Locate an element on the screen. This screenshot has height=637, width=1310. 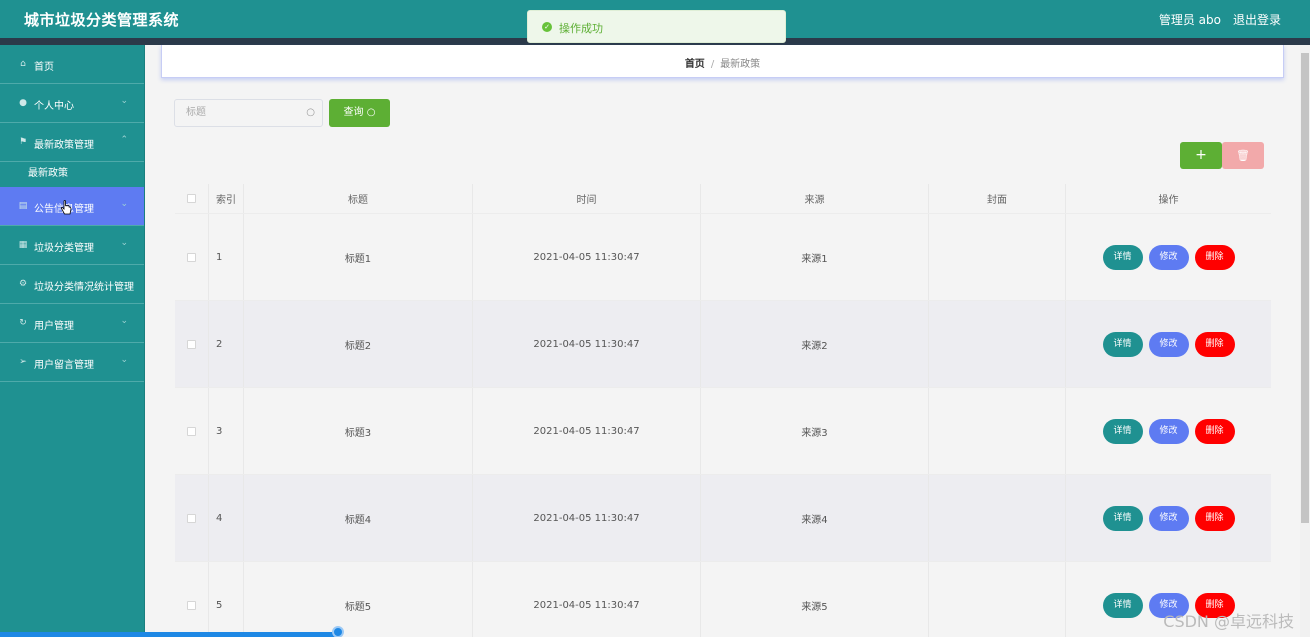
breadcrumb-home: 首页 is located at coordinates (695, 64).